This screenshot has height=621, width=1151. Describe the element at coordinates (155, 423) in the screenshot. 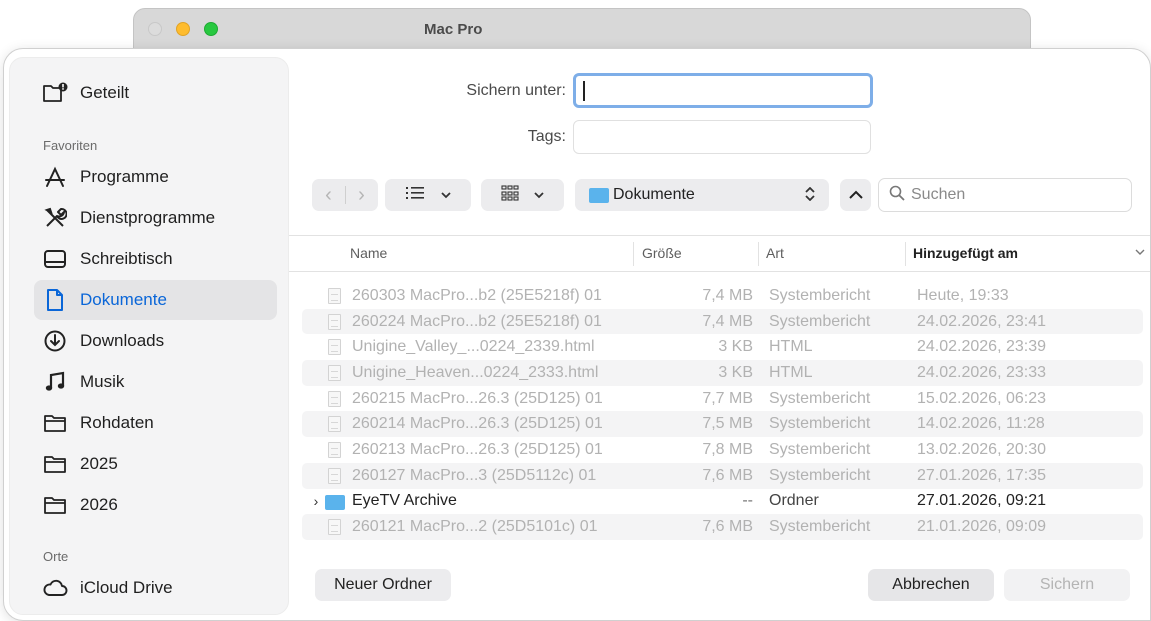

I see `sidebar-item-rohdaten: Rohdaten` at that location.